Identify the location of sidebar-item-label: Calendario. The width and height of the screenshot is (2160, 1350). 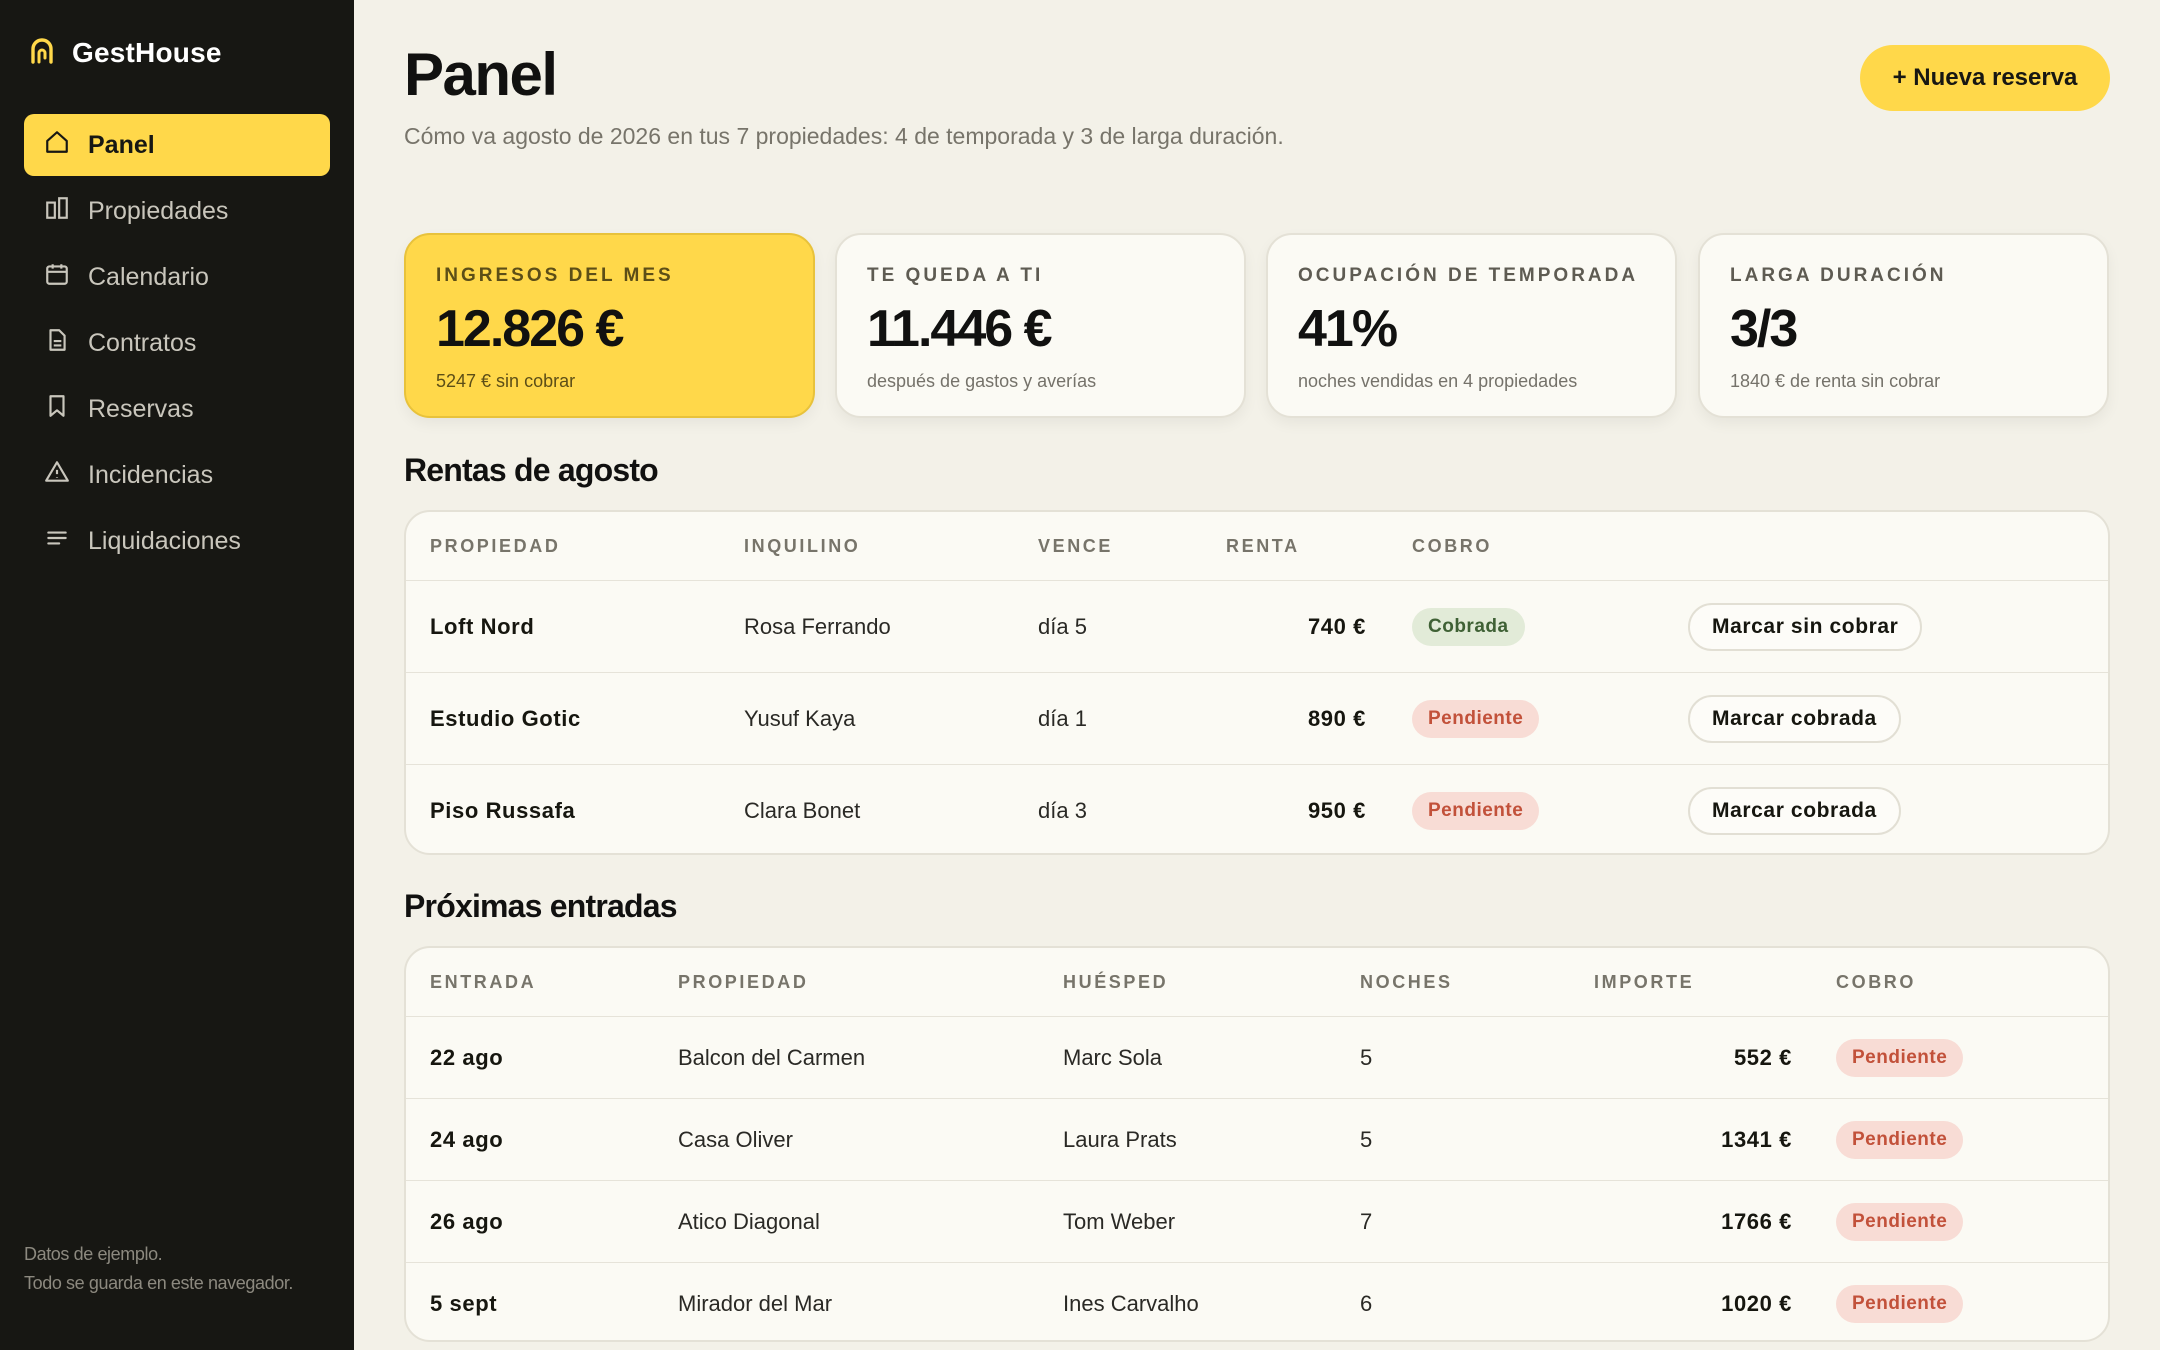
(148, 276).